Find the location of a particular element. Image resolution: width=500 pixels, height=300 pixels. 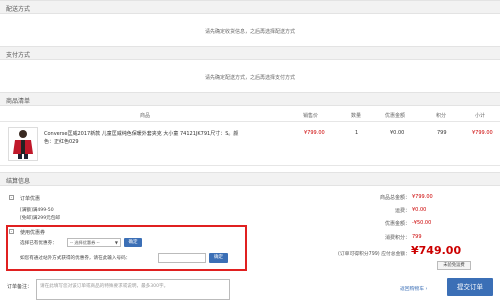

goods-table-header: 商品 销售价 数量 优惠金额 积分 小计 is located at coordinates (250, 115).